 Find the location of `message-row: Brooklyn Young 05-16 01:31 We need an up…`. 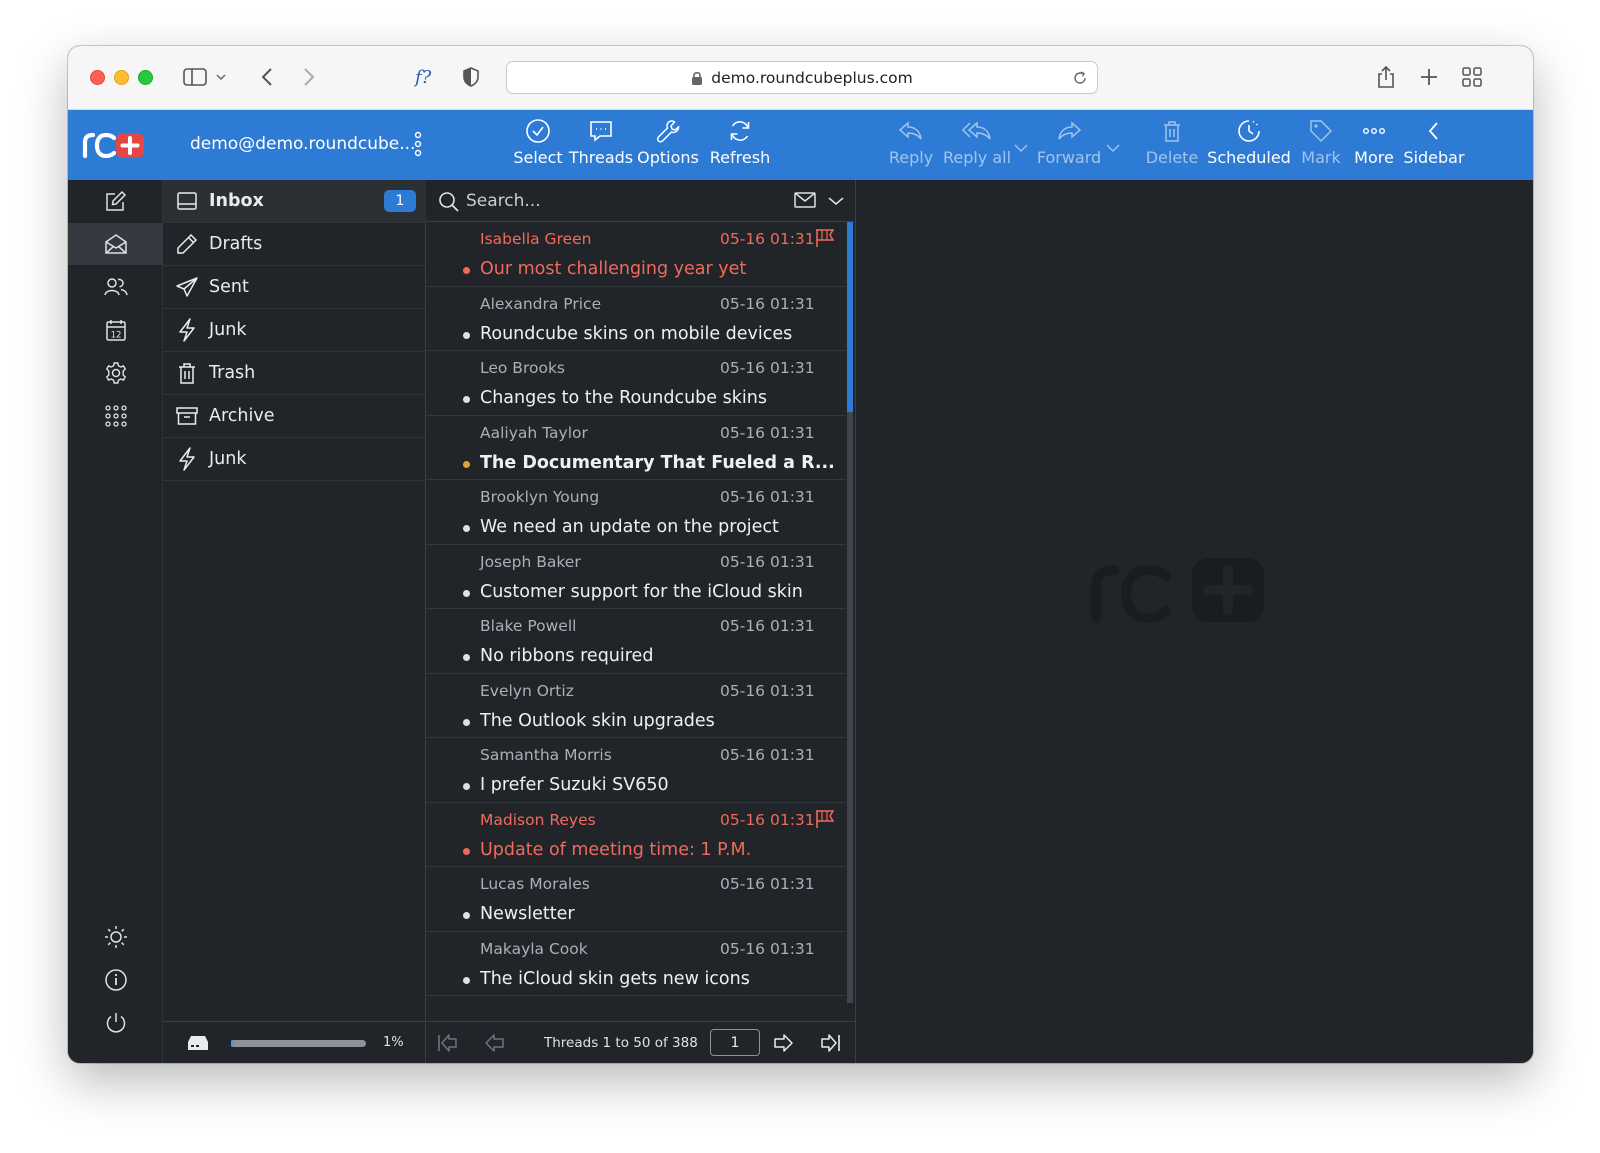

message-row: Brooklyn Young 05-16 01:31 We need an up… is located at coordinates (636, 512).